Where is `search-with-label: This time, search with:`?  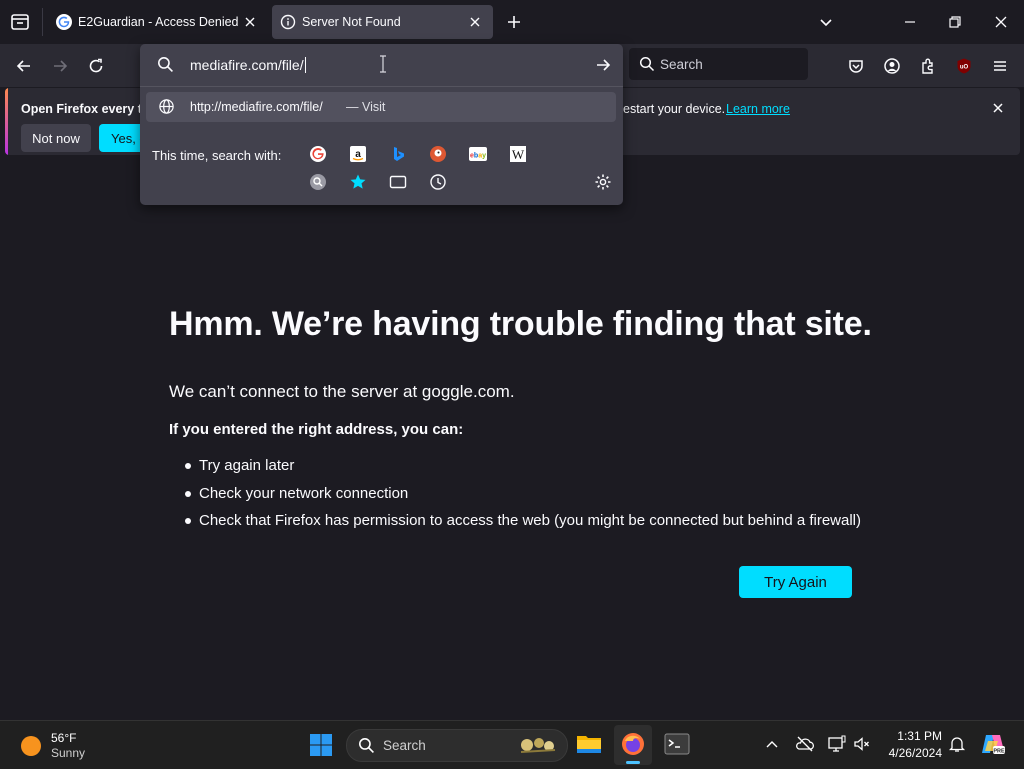 search-with-label: This time, search with: is located at coordinates (217, 155).